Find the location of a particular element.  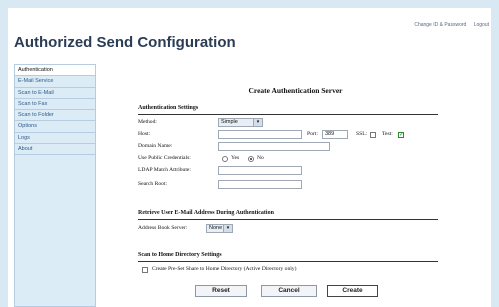

sidebar-item-authentication: Authentication is located at coordinates (55, 71).